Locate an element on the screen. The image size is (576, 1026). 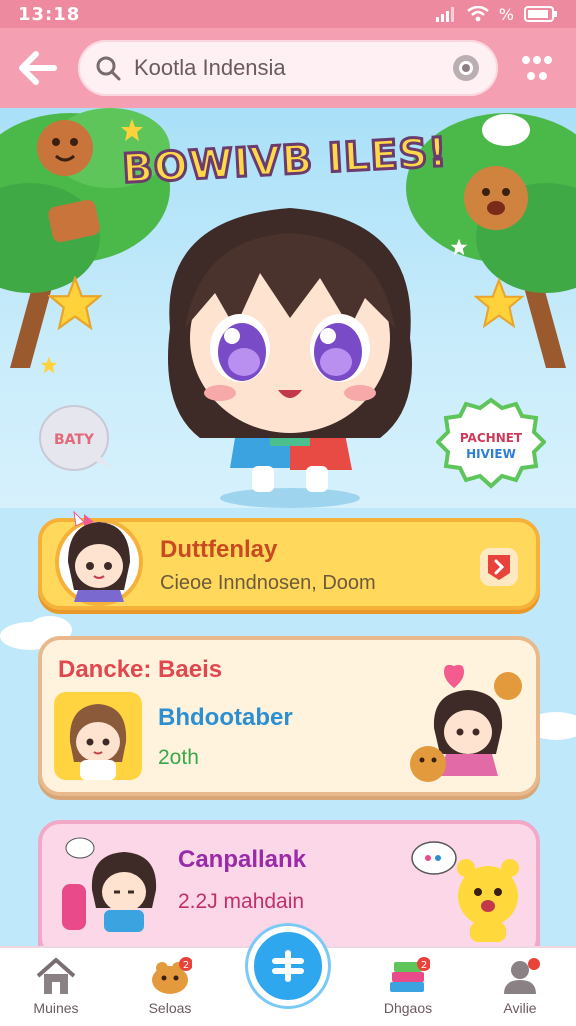
character-avatar is located at coordinates (99, 558).